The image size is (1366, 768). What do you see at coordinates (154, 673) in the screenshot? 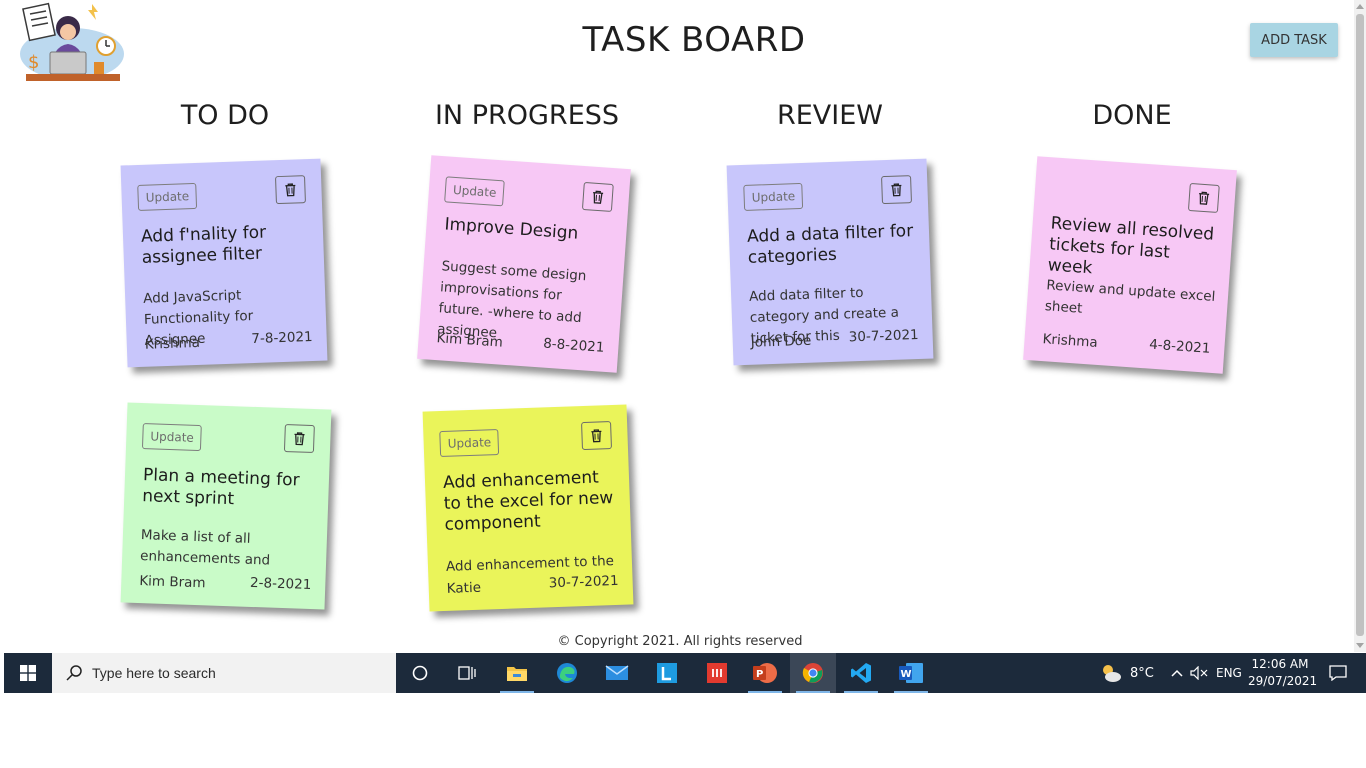
I see `search-placeholder: Type here to search` at bounding box center [154, 673].